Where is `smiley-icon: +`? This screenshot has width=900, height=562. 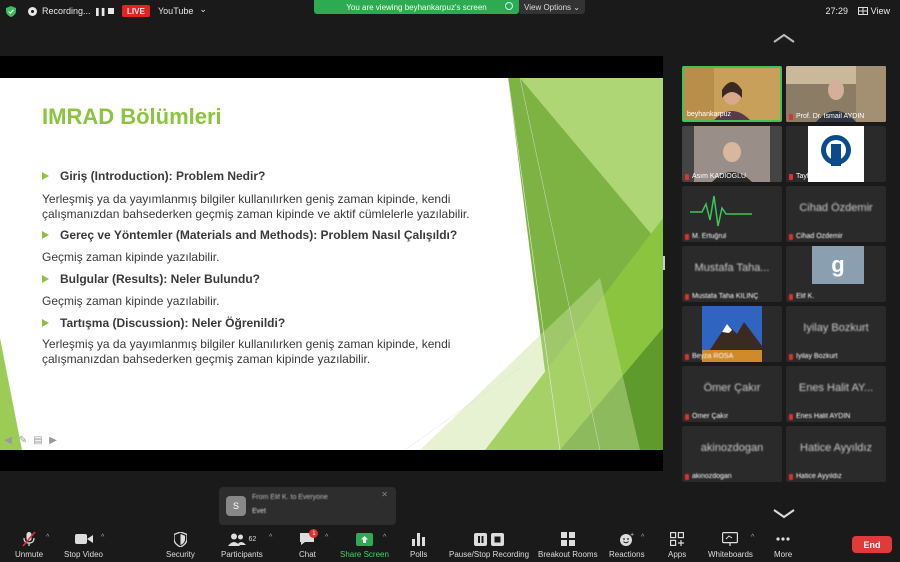 smiley-icon: + is located at coordinates (627, 539).